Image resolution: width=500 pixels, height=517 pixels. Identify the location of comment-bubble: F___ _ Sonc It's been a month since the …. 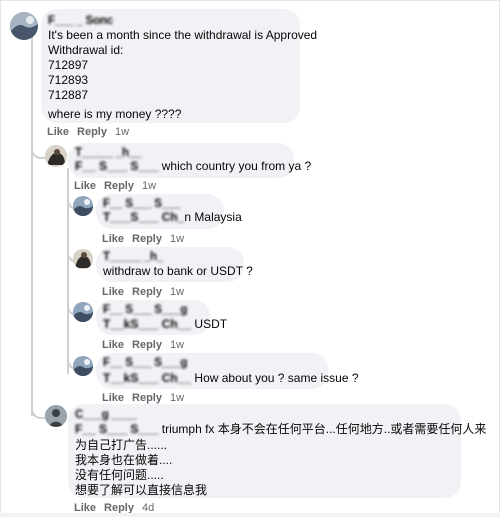
(179, 66).